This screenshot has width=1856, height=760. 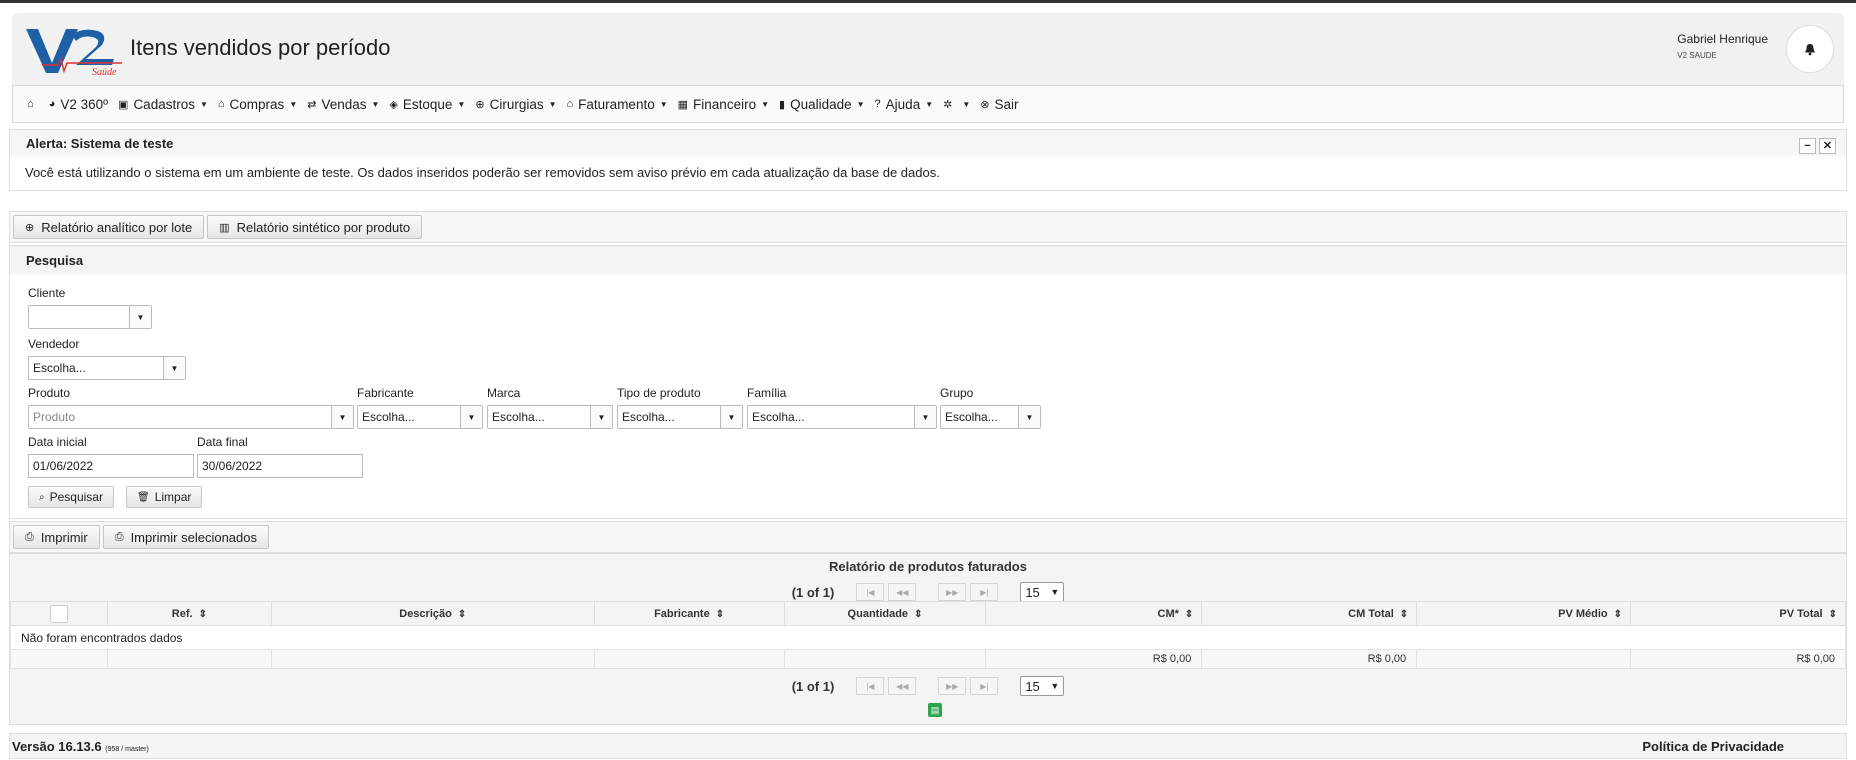 I want to click on print-selected-button: ⎙ Imprimir selecionados, so click(x=185, y=537).